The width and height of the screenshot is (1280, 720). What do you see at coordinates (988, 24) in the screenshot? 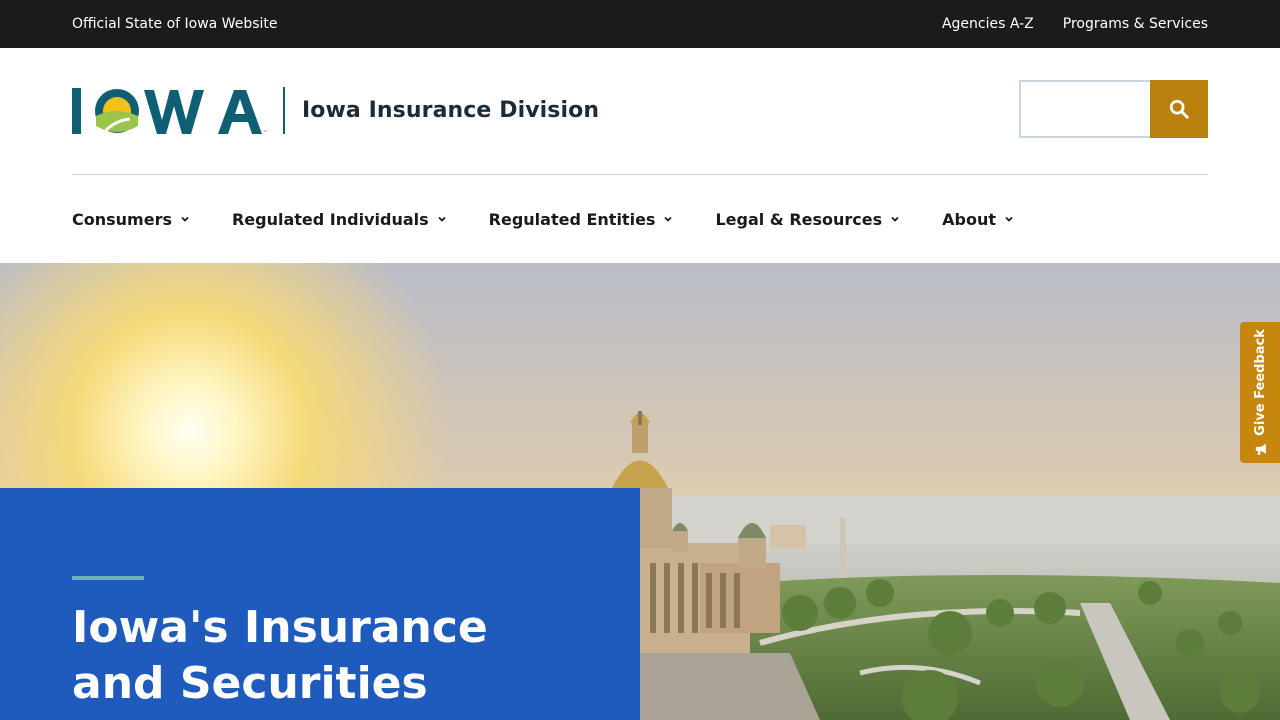
I see `agencies-a-z-link: Agencies A-Z` at bounding box center [988, 24].